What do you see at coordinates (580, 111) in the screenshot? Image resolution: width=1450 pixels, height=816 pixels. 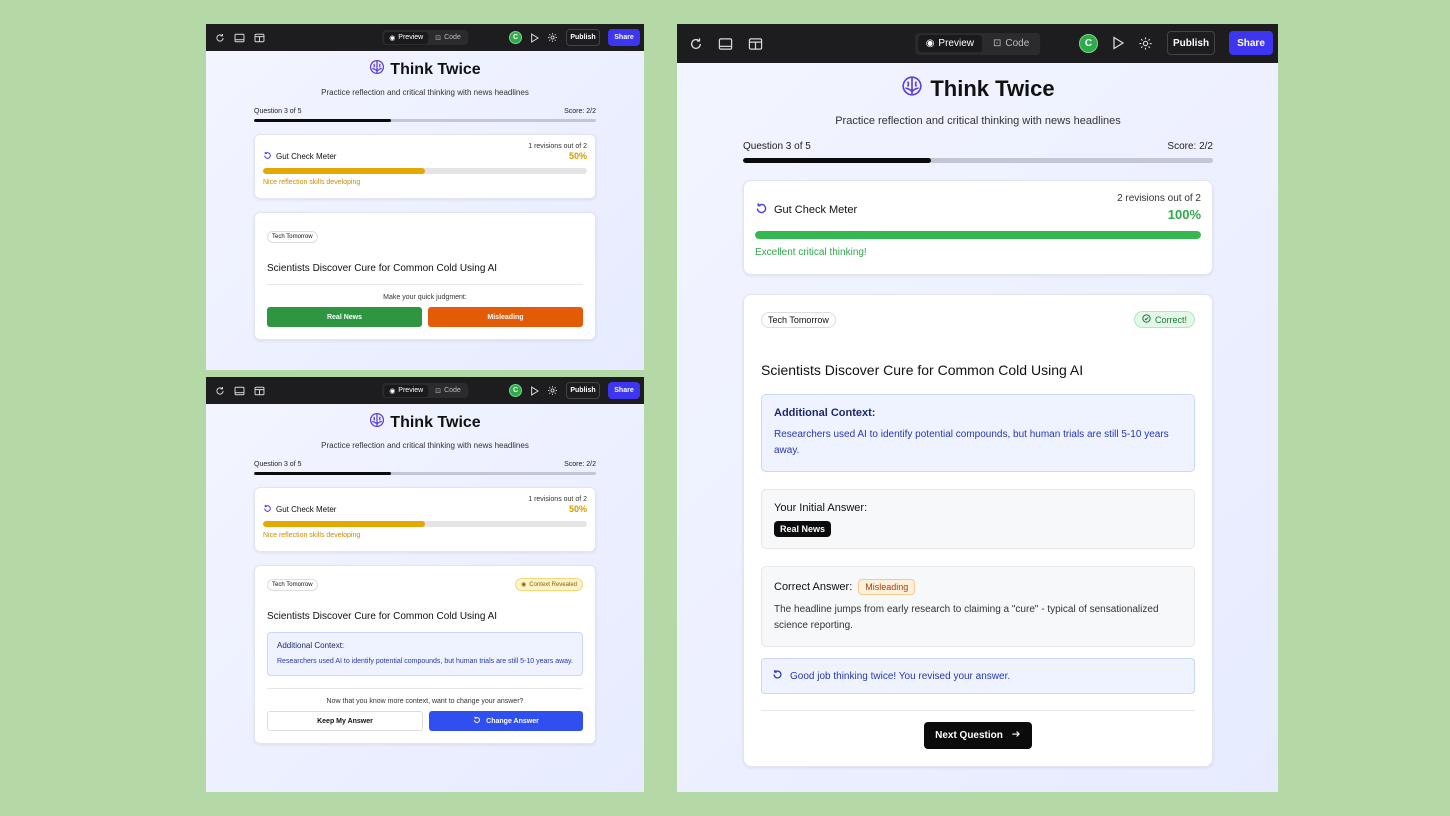 I see `score-label: Score: 2/2` at bounding box center [580, 111].